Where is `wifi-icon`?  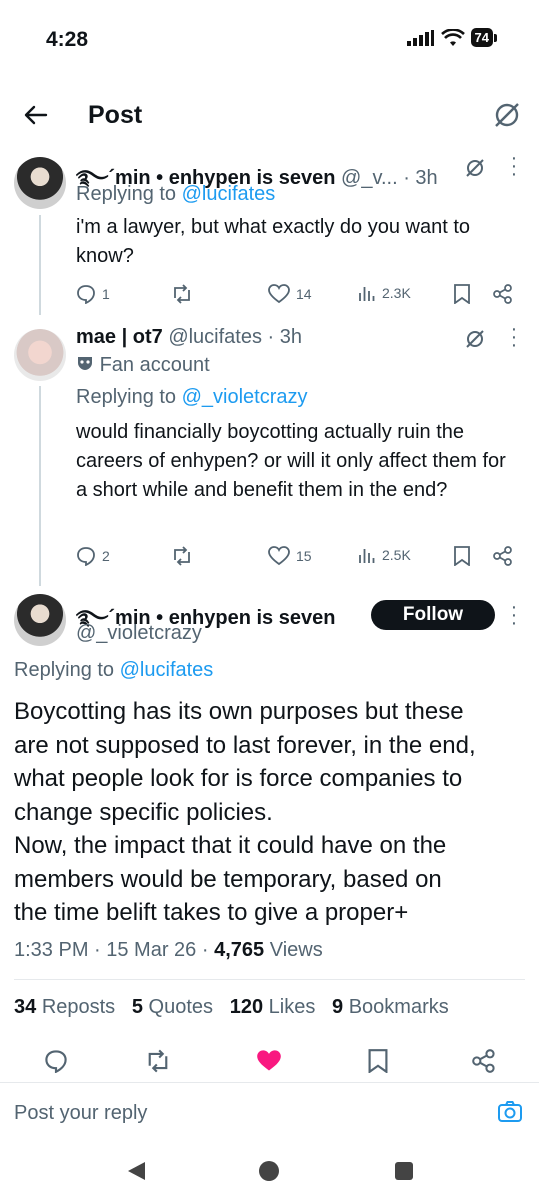 wifi-icon is located at coordinates (452, 37).